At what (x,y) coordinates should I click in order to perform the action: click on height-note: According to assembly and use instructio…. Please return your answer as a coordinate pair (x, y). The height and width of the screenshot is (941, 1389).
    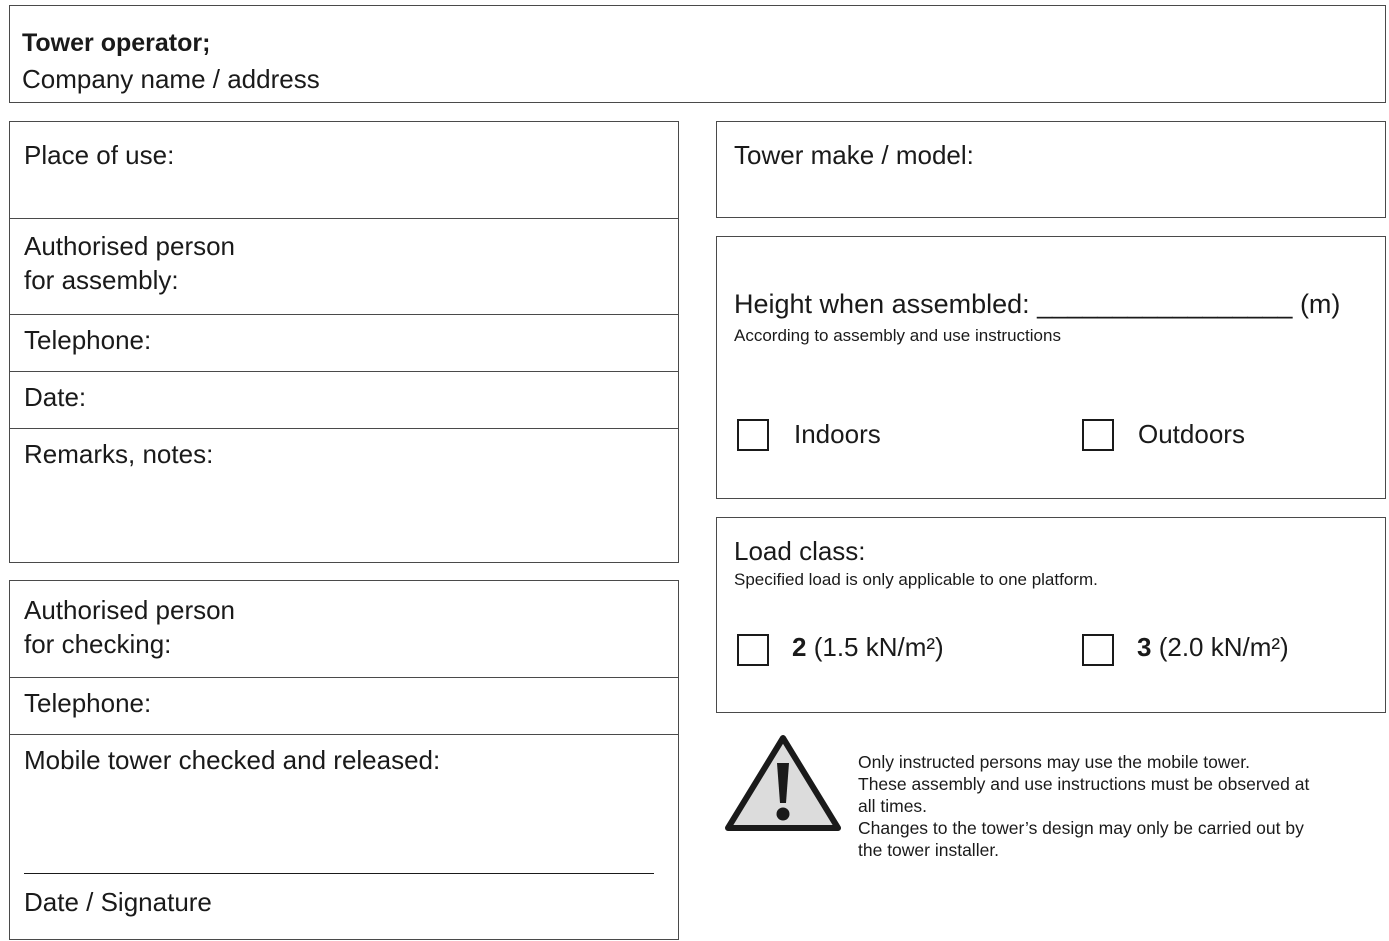
    Looking at the image, I should click on (897, 335).